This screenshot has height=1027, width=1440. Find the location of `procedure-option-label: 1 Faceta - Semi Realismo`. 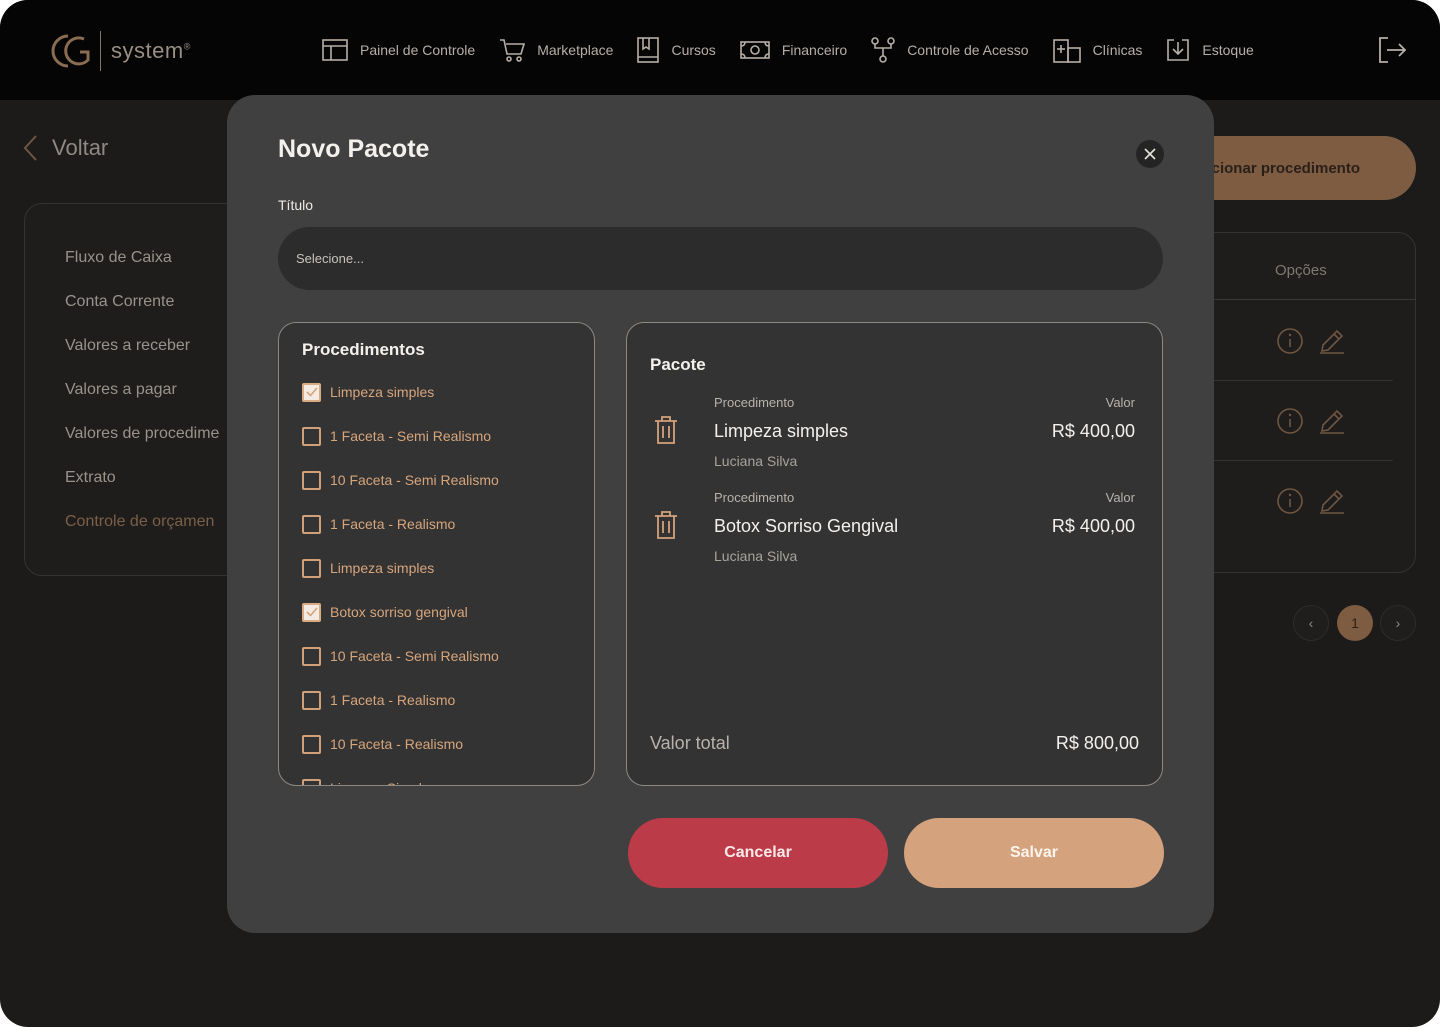

procedure-option-label: 1 Faceta - Semi Realismo is located at coordinates (411, 436).